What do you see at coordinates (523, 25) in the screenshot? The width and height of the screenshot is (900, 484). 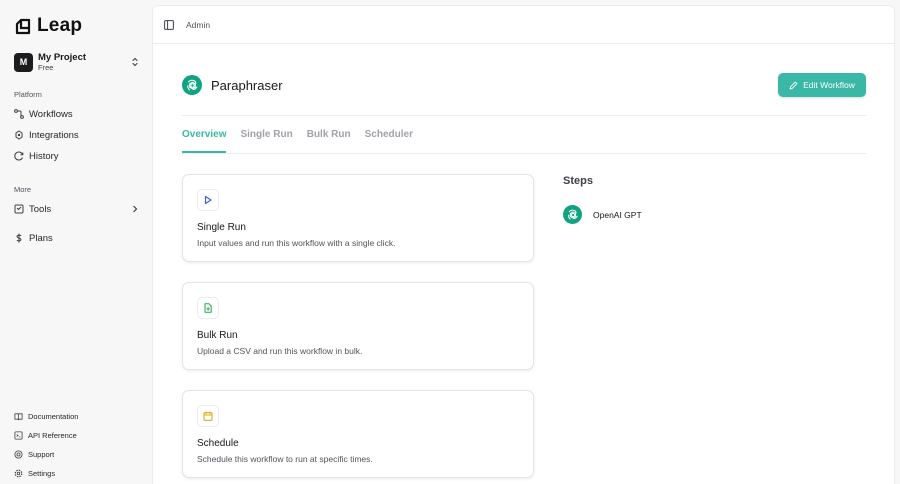 I see `top-bar: Admin` at bounding box center [523, 25].